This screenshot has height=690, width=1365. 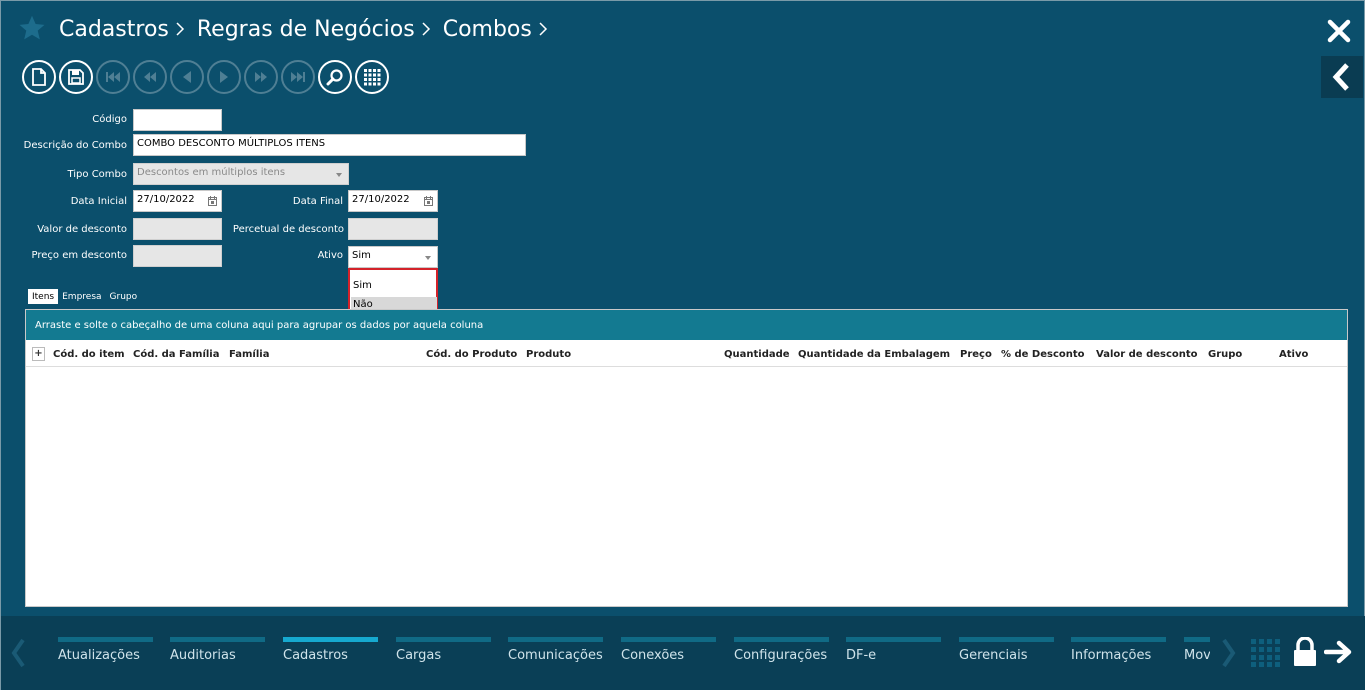 What do you see at coordinates (361, 255) in the screenshot?
I see `ativo-value: Sim` at bounding box center [361, 255].